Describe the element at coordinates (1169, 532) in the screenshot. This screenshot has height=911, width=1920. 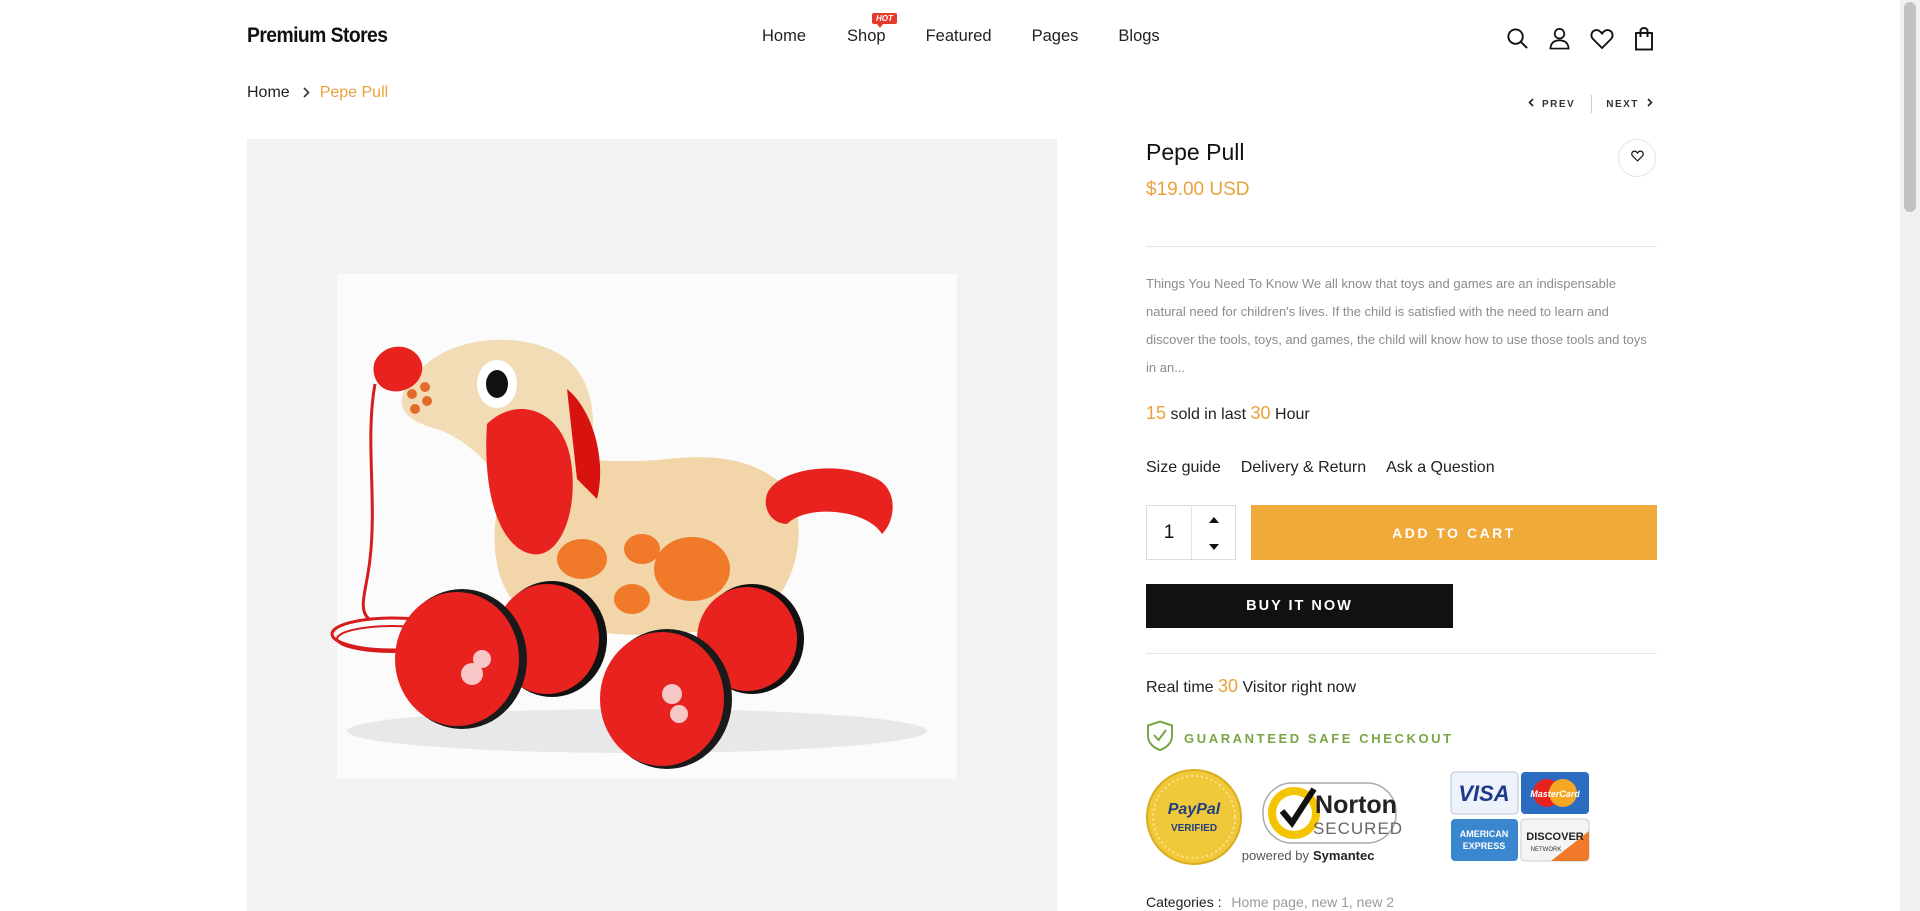
I see `quantity-input: 1` at that location.